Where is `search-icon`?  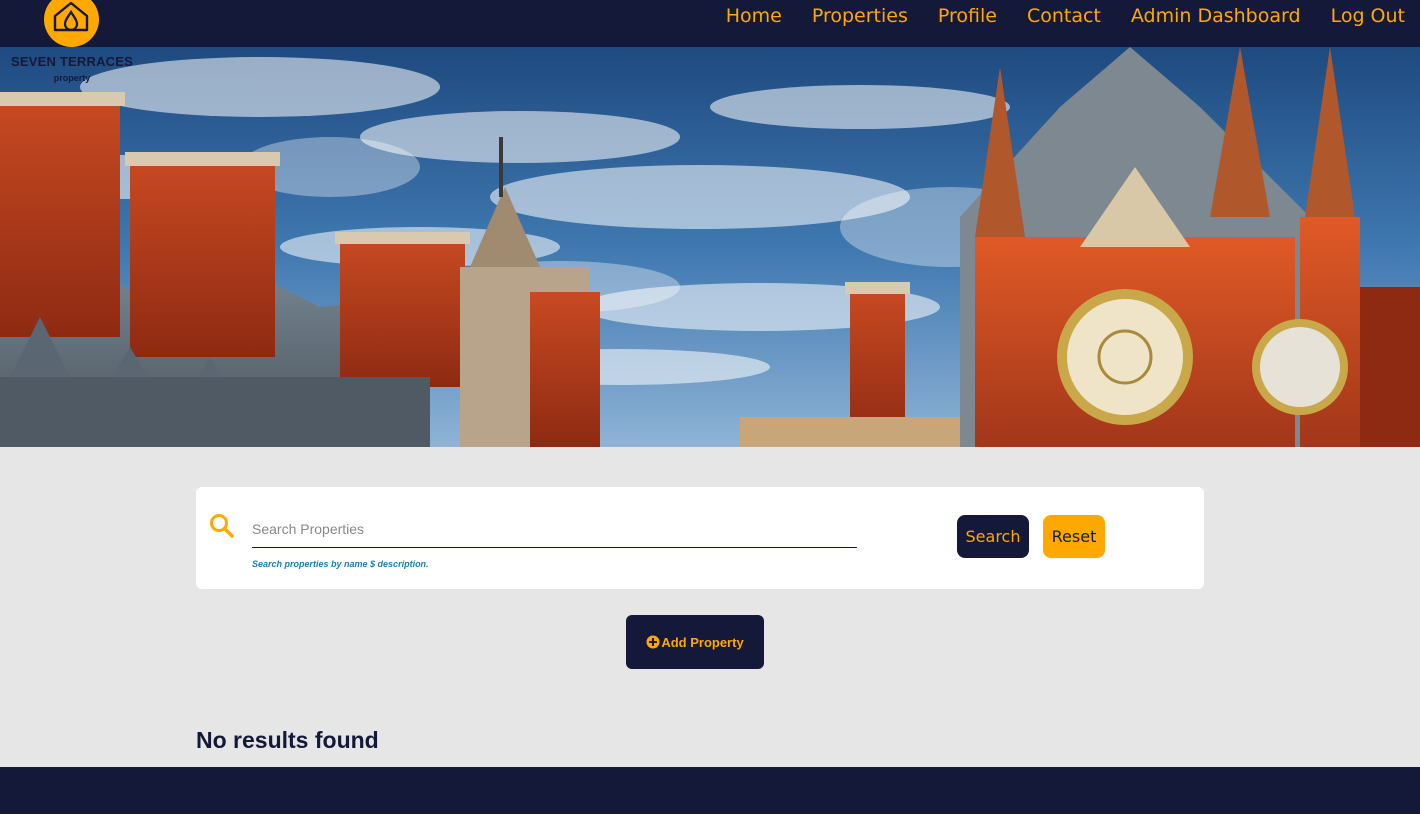
search-icon is located at coordinates (222, 526).